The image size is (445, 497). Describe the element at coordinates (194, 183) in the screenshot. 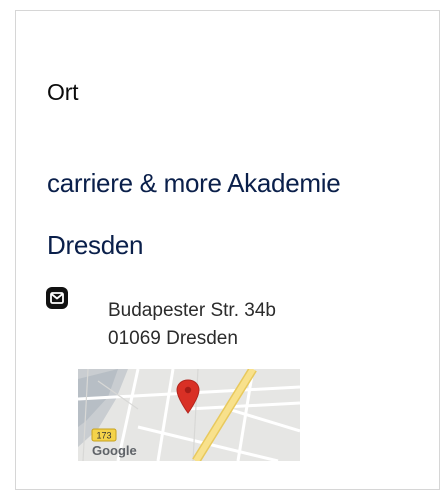

I see `organization-name: carriere & more Akademie` at that location.